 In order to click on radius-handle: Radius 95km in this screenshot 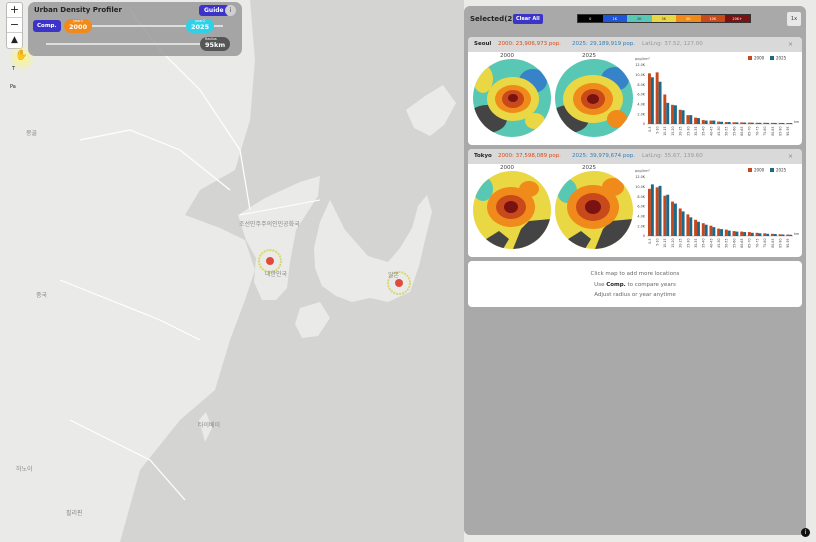, I will do `click(215, 44)`.